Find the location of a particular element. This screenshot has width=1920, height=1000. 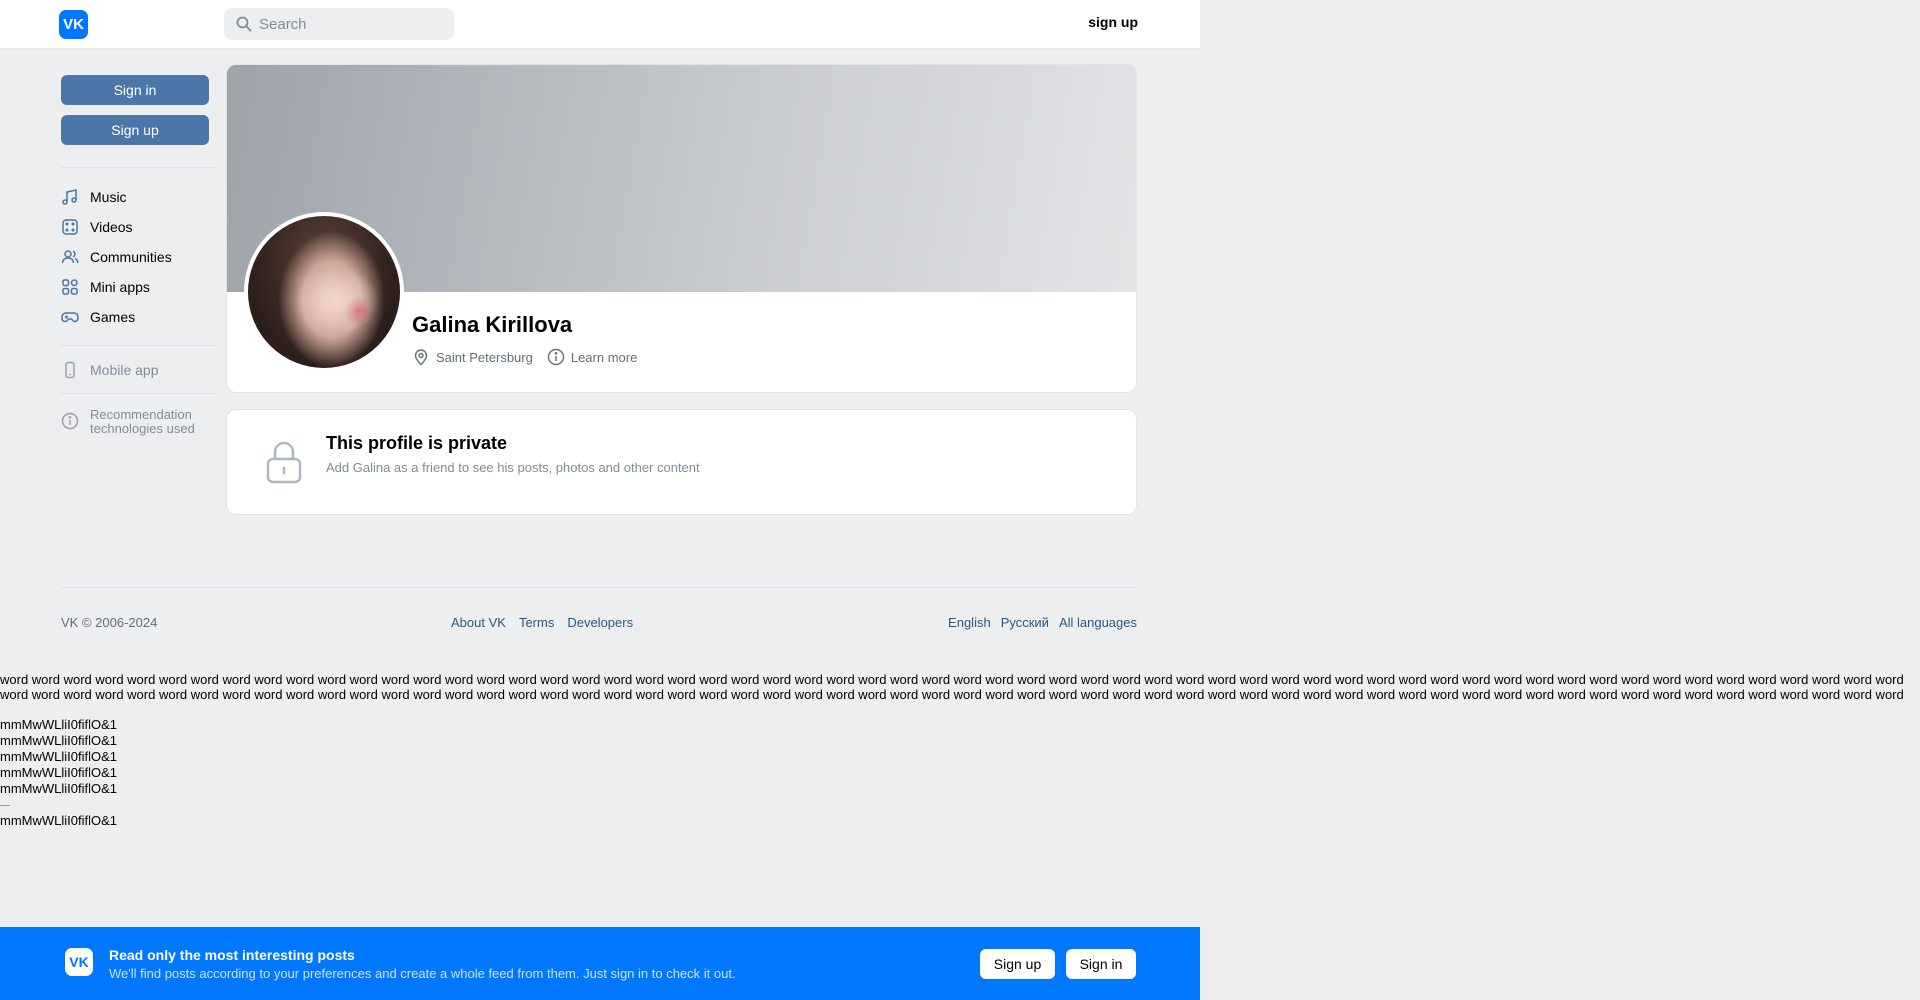

sidebar-item-communities: Communities is located at coordinates (138, 257).